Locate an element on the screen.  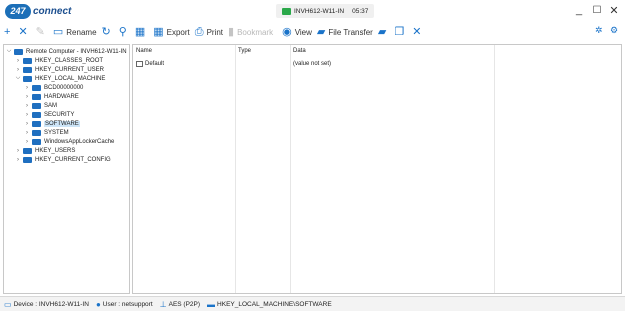
tools-icon: ✕ is located at coordinates (417, 32).